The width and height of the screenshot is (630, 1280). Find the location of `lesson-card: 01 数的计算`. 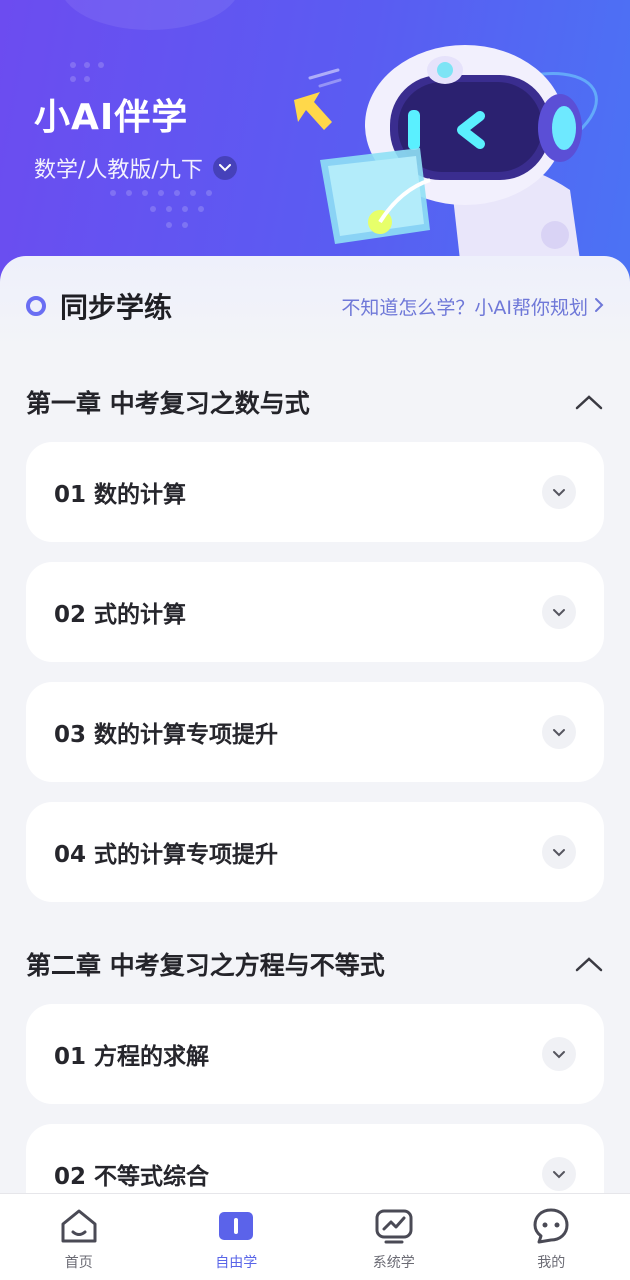

lesson-card: 01 数的计算 is located at coordinates (315, 492).